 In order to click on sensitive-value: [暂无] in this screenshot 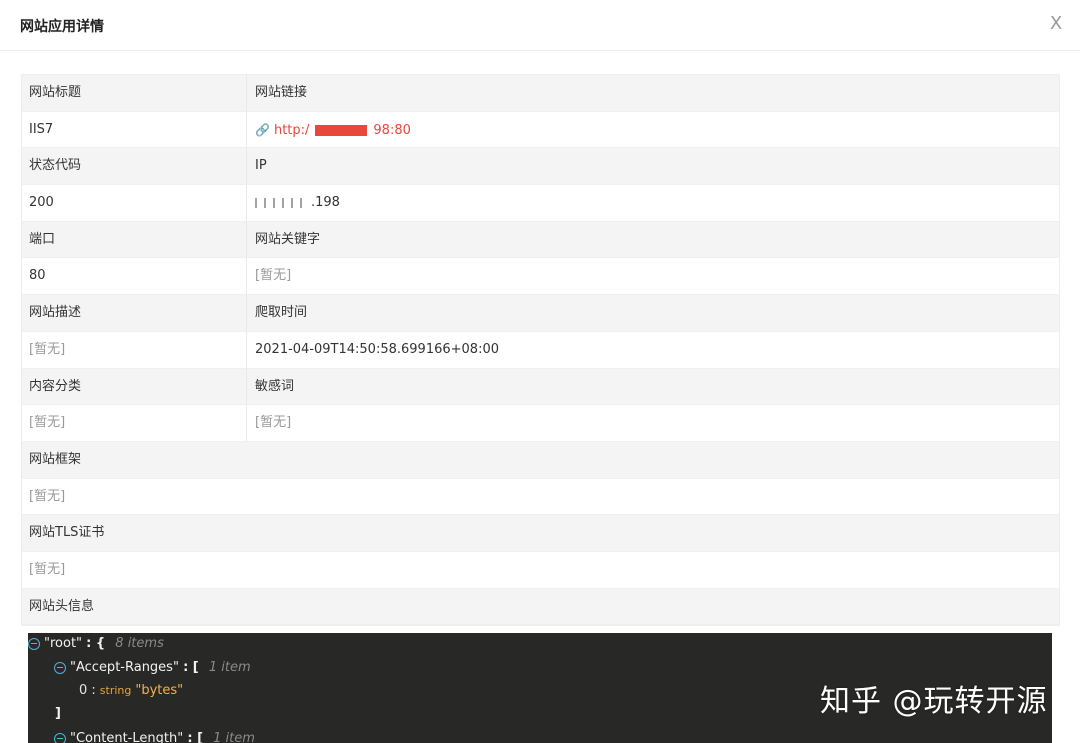, I will do `click(273, 423)`.